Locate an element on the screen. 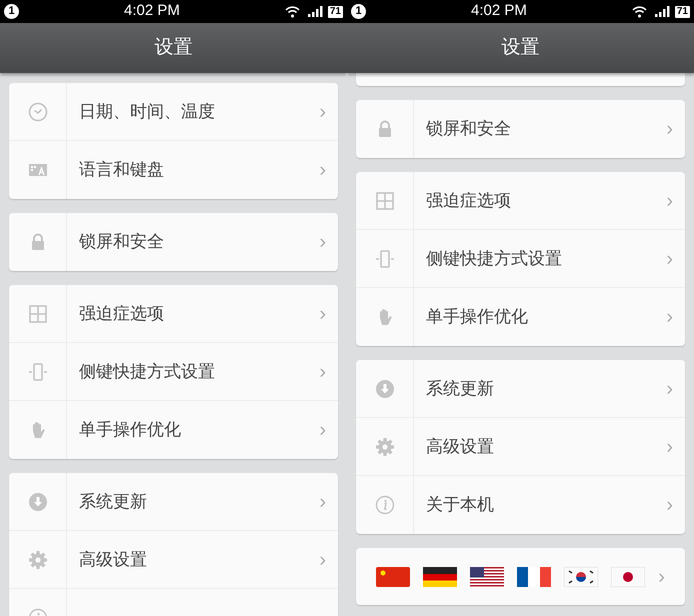  item-label: 日期、时间、温度 is located at coordinates (147, 111).